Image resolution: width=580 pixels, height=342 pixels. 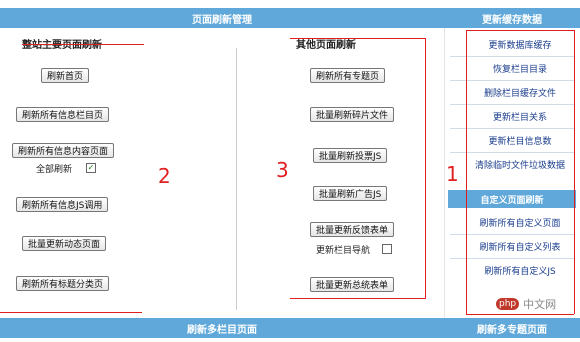 What do you see at coordinates (350, 193) in the screenshot?
I see `batch-refresh-ad-js-button: 批量刷新广告JS` at bounding box center [350, 193].